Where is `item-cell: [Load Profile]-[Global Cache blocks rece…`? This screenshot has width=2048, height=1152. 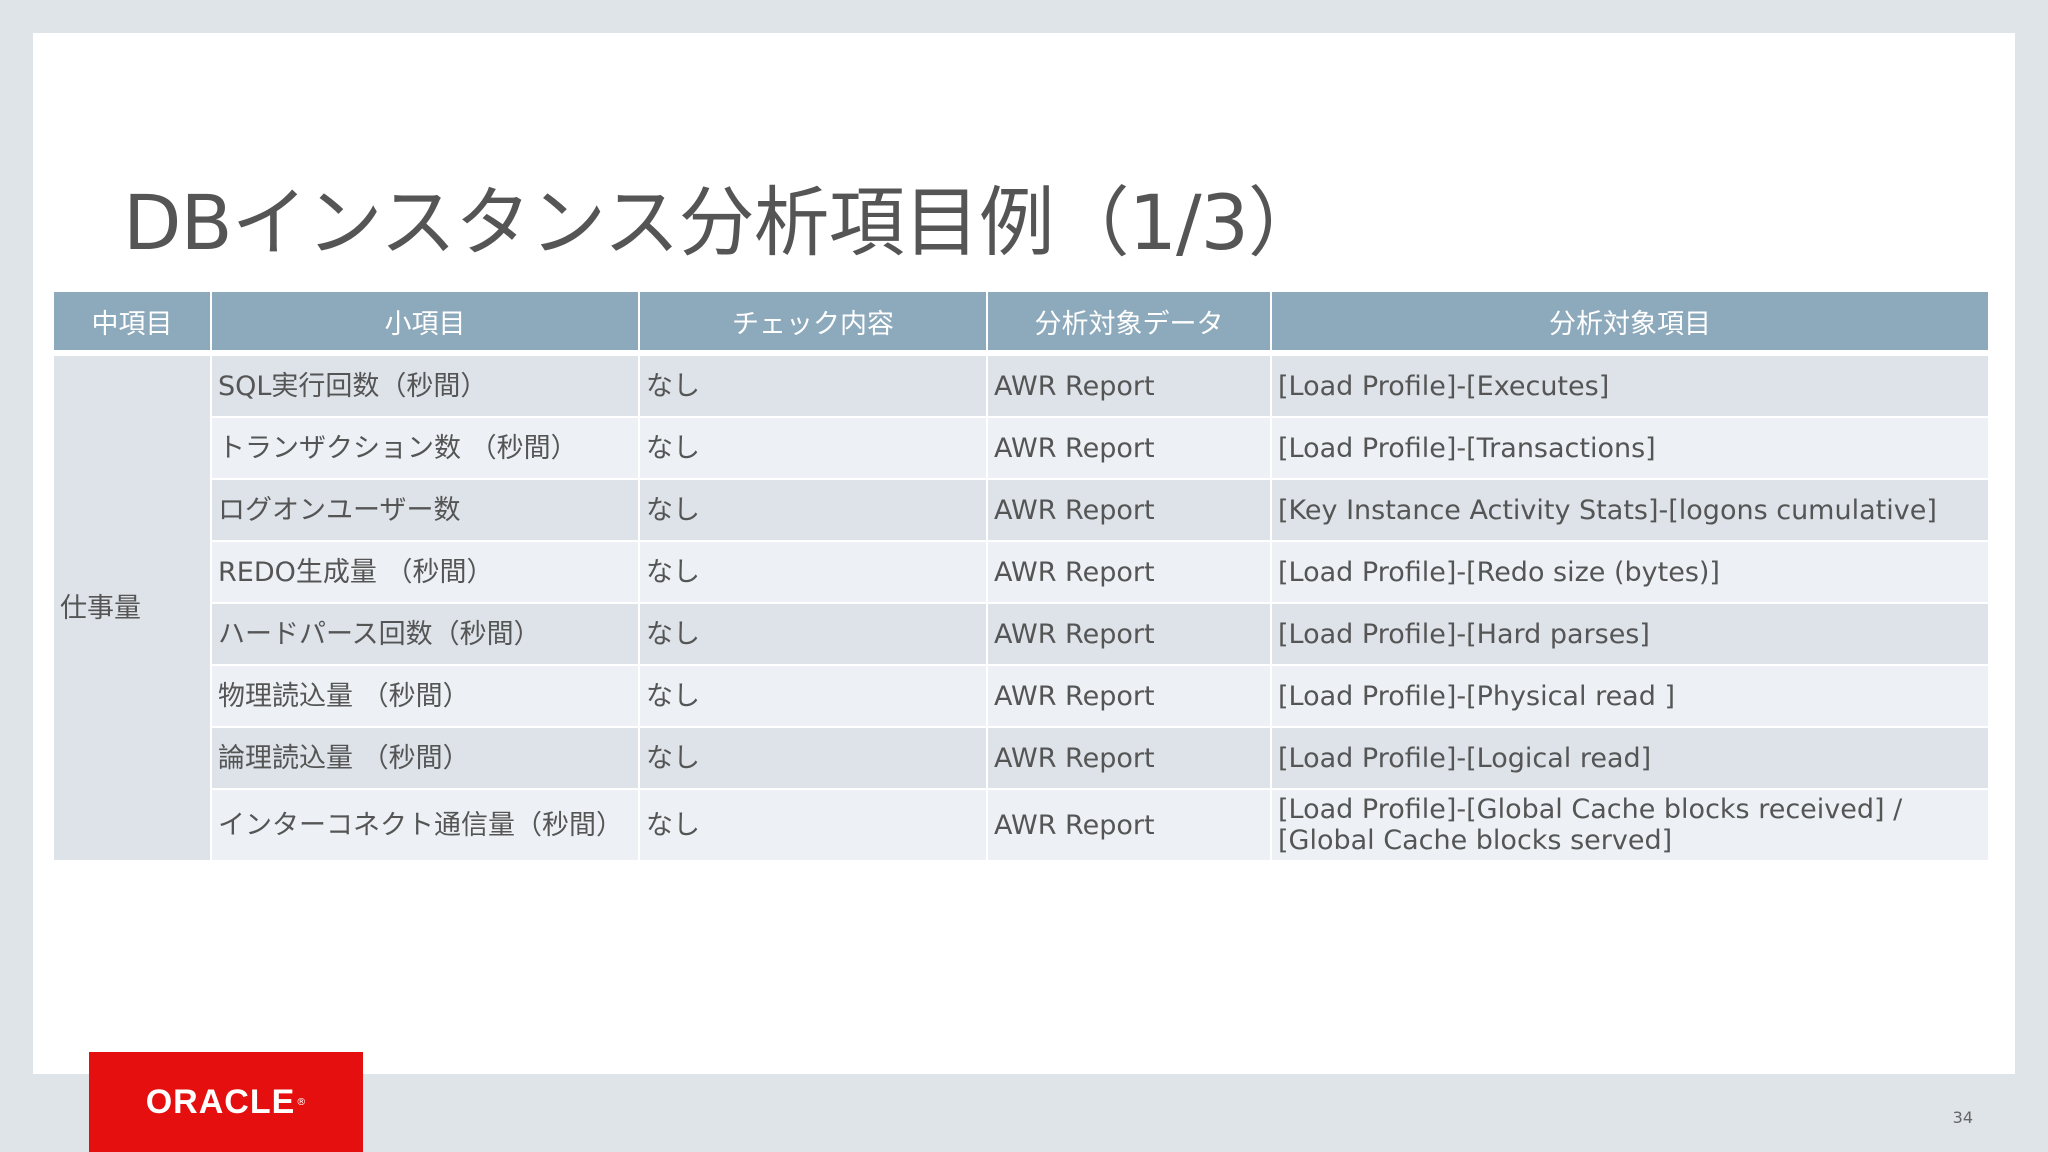
item-cell: [Load Profile]-[Global Cache blocks rece… is located at coordinates (1630, 825).